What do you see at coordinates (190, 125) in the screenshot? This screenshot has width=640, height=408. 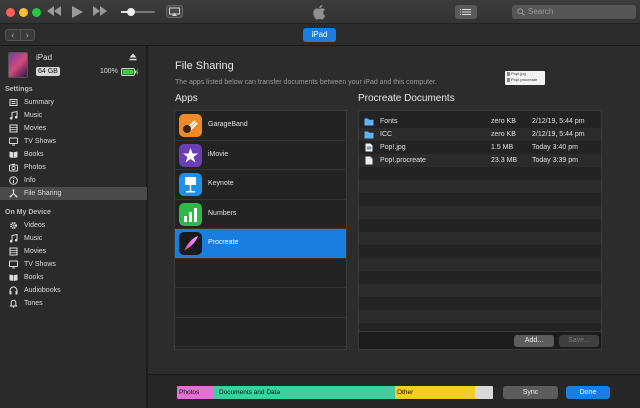 I see `garageband-icon` at bounding box center [190, 125].